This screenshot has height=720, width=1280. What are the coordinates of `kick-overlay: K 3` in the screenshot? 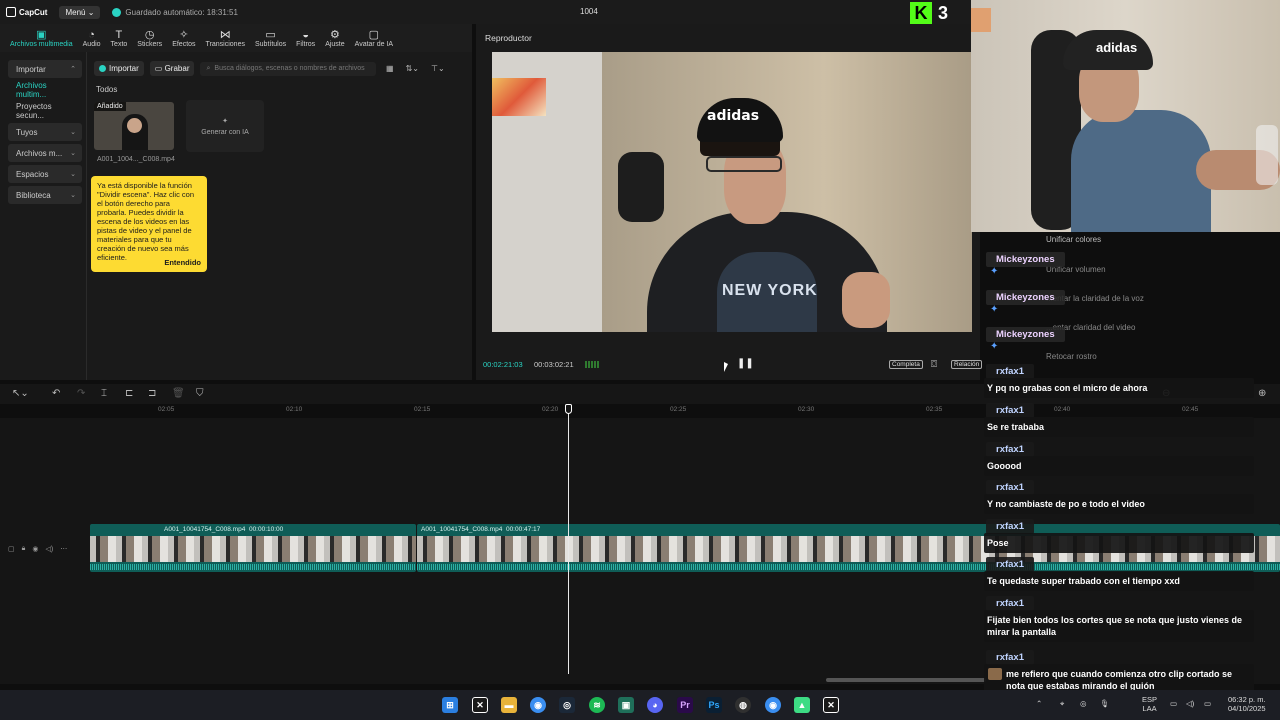 It's located at (929, 13).